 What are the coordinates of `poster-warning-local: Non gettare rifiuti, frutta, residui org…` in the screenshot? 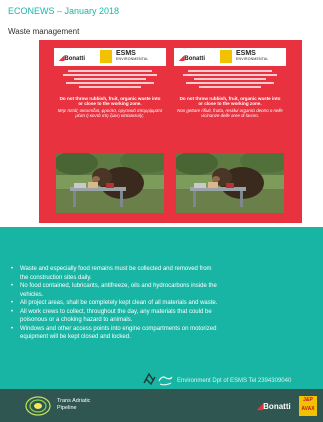 It's located at (230, 113).